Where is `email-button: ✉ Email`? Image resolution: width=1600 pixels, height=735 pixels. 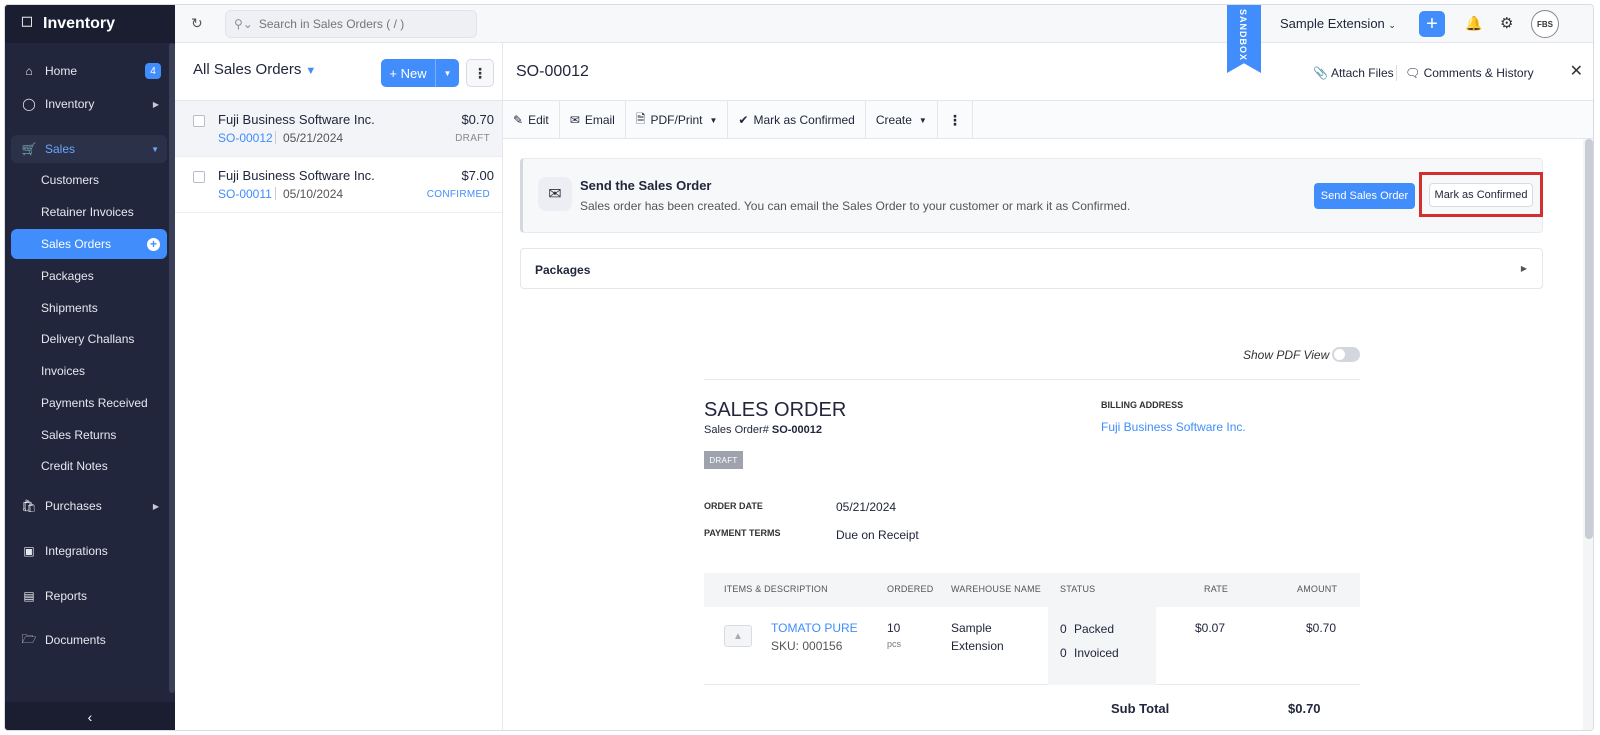
email-button: ✉ Email is located at coordinates (593, 120).